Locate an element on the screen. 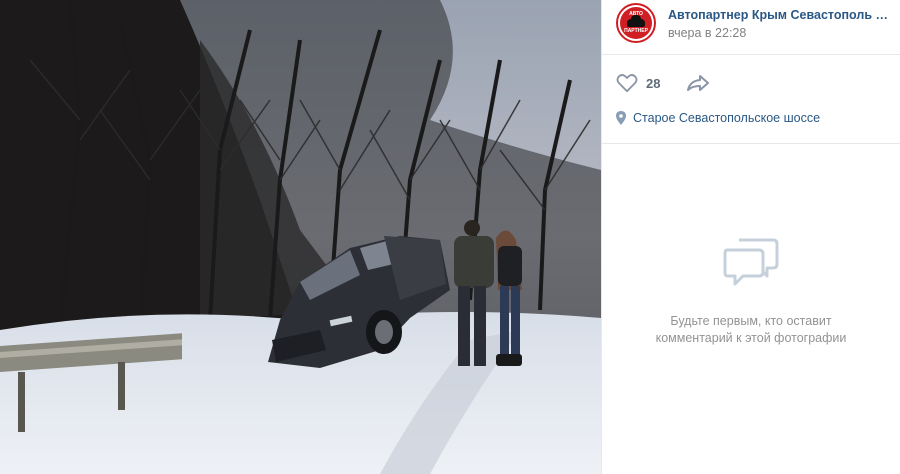  author-avatar: АВТО ПАРТНЕР is located at coordinates (636, 23).